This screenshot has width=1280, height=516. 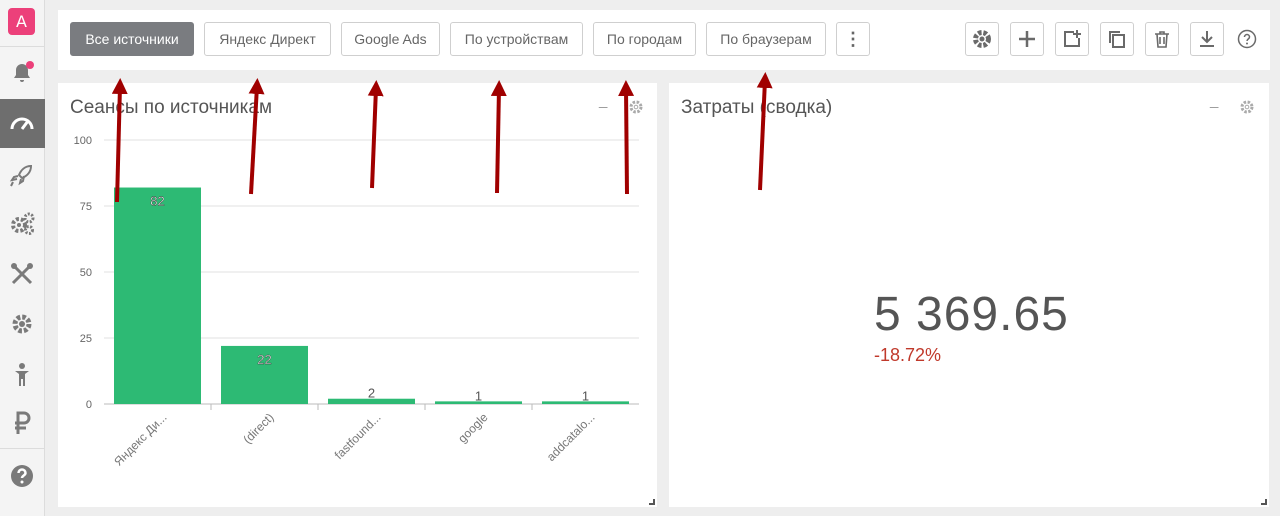 What do you see at coordinates (21, 21) in the screenshot?
I see `app-logo: A` at bounding box center [21, 21].